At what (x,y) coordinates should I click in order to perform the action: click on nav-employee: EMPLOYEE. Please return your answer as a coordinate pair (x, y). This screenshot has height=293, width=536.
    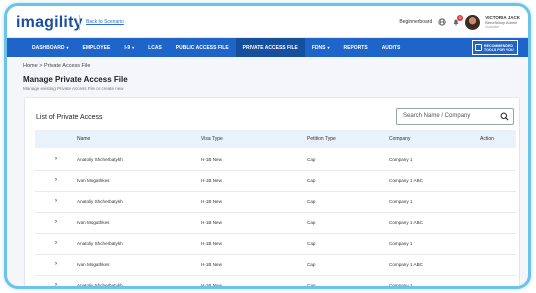
    Looking at the image, I should click on (97, 47).